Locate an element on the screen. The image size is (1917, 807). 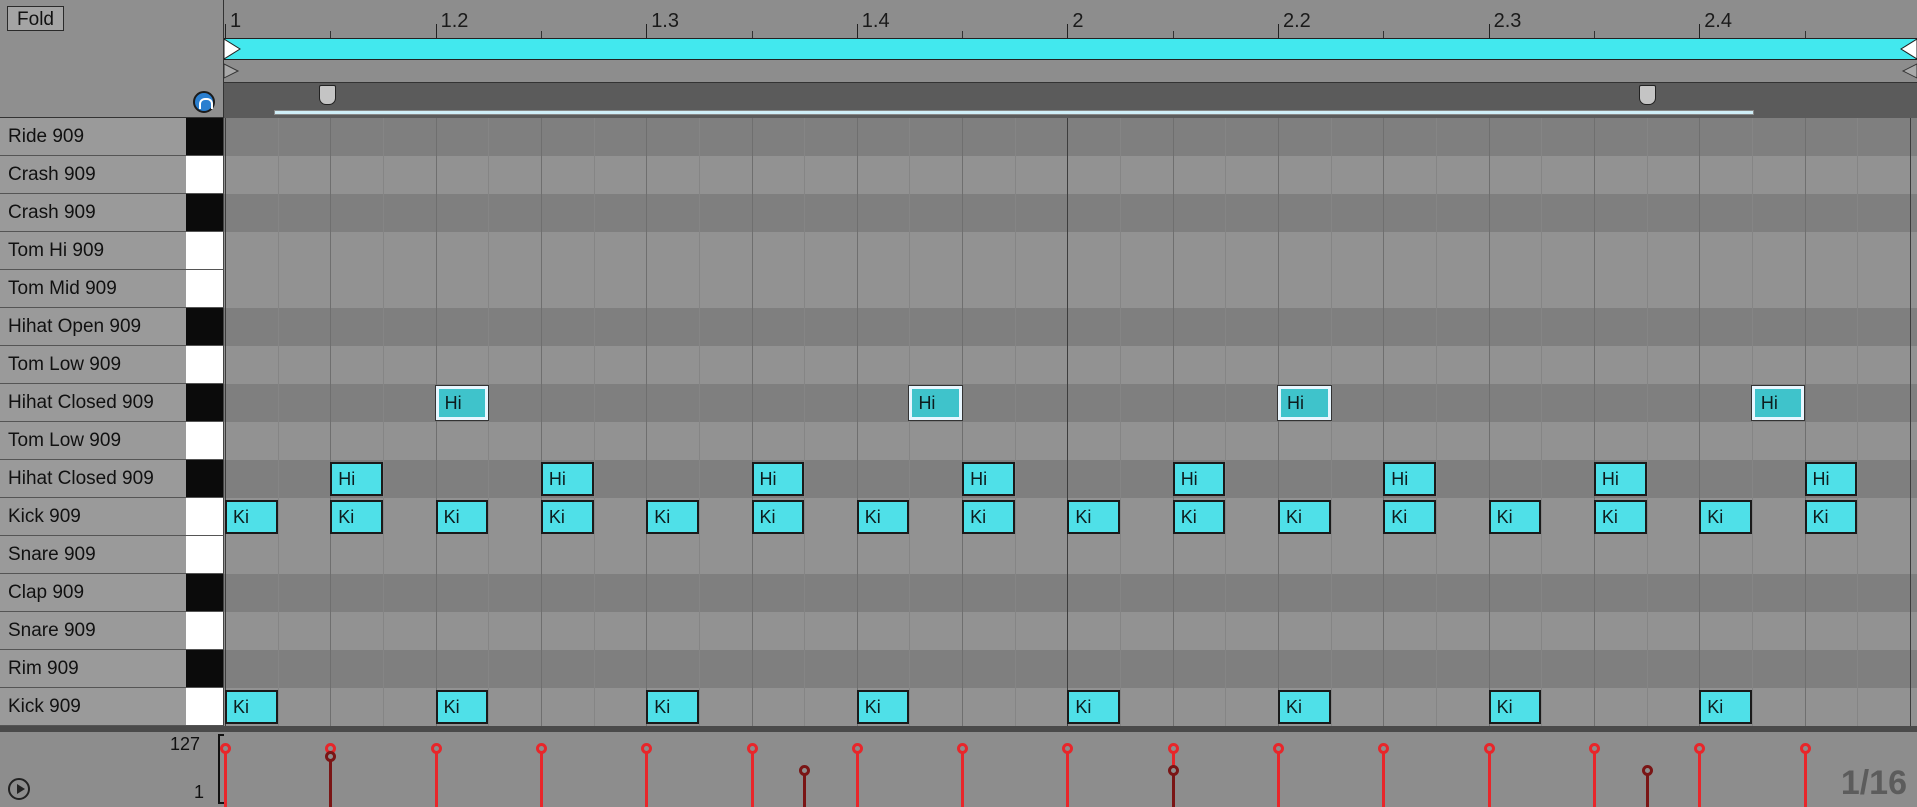
preview-headphones-icon is located at coordinates (204, 102).